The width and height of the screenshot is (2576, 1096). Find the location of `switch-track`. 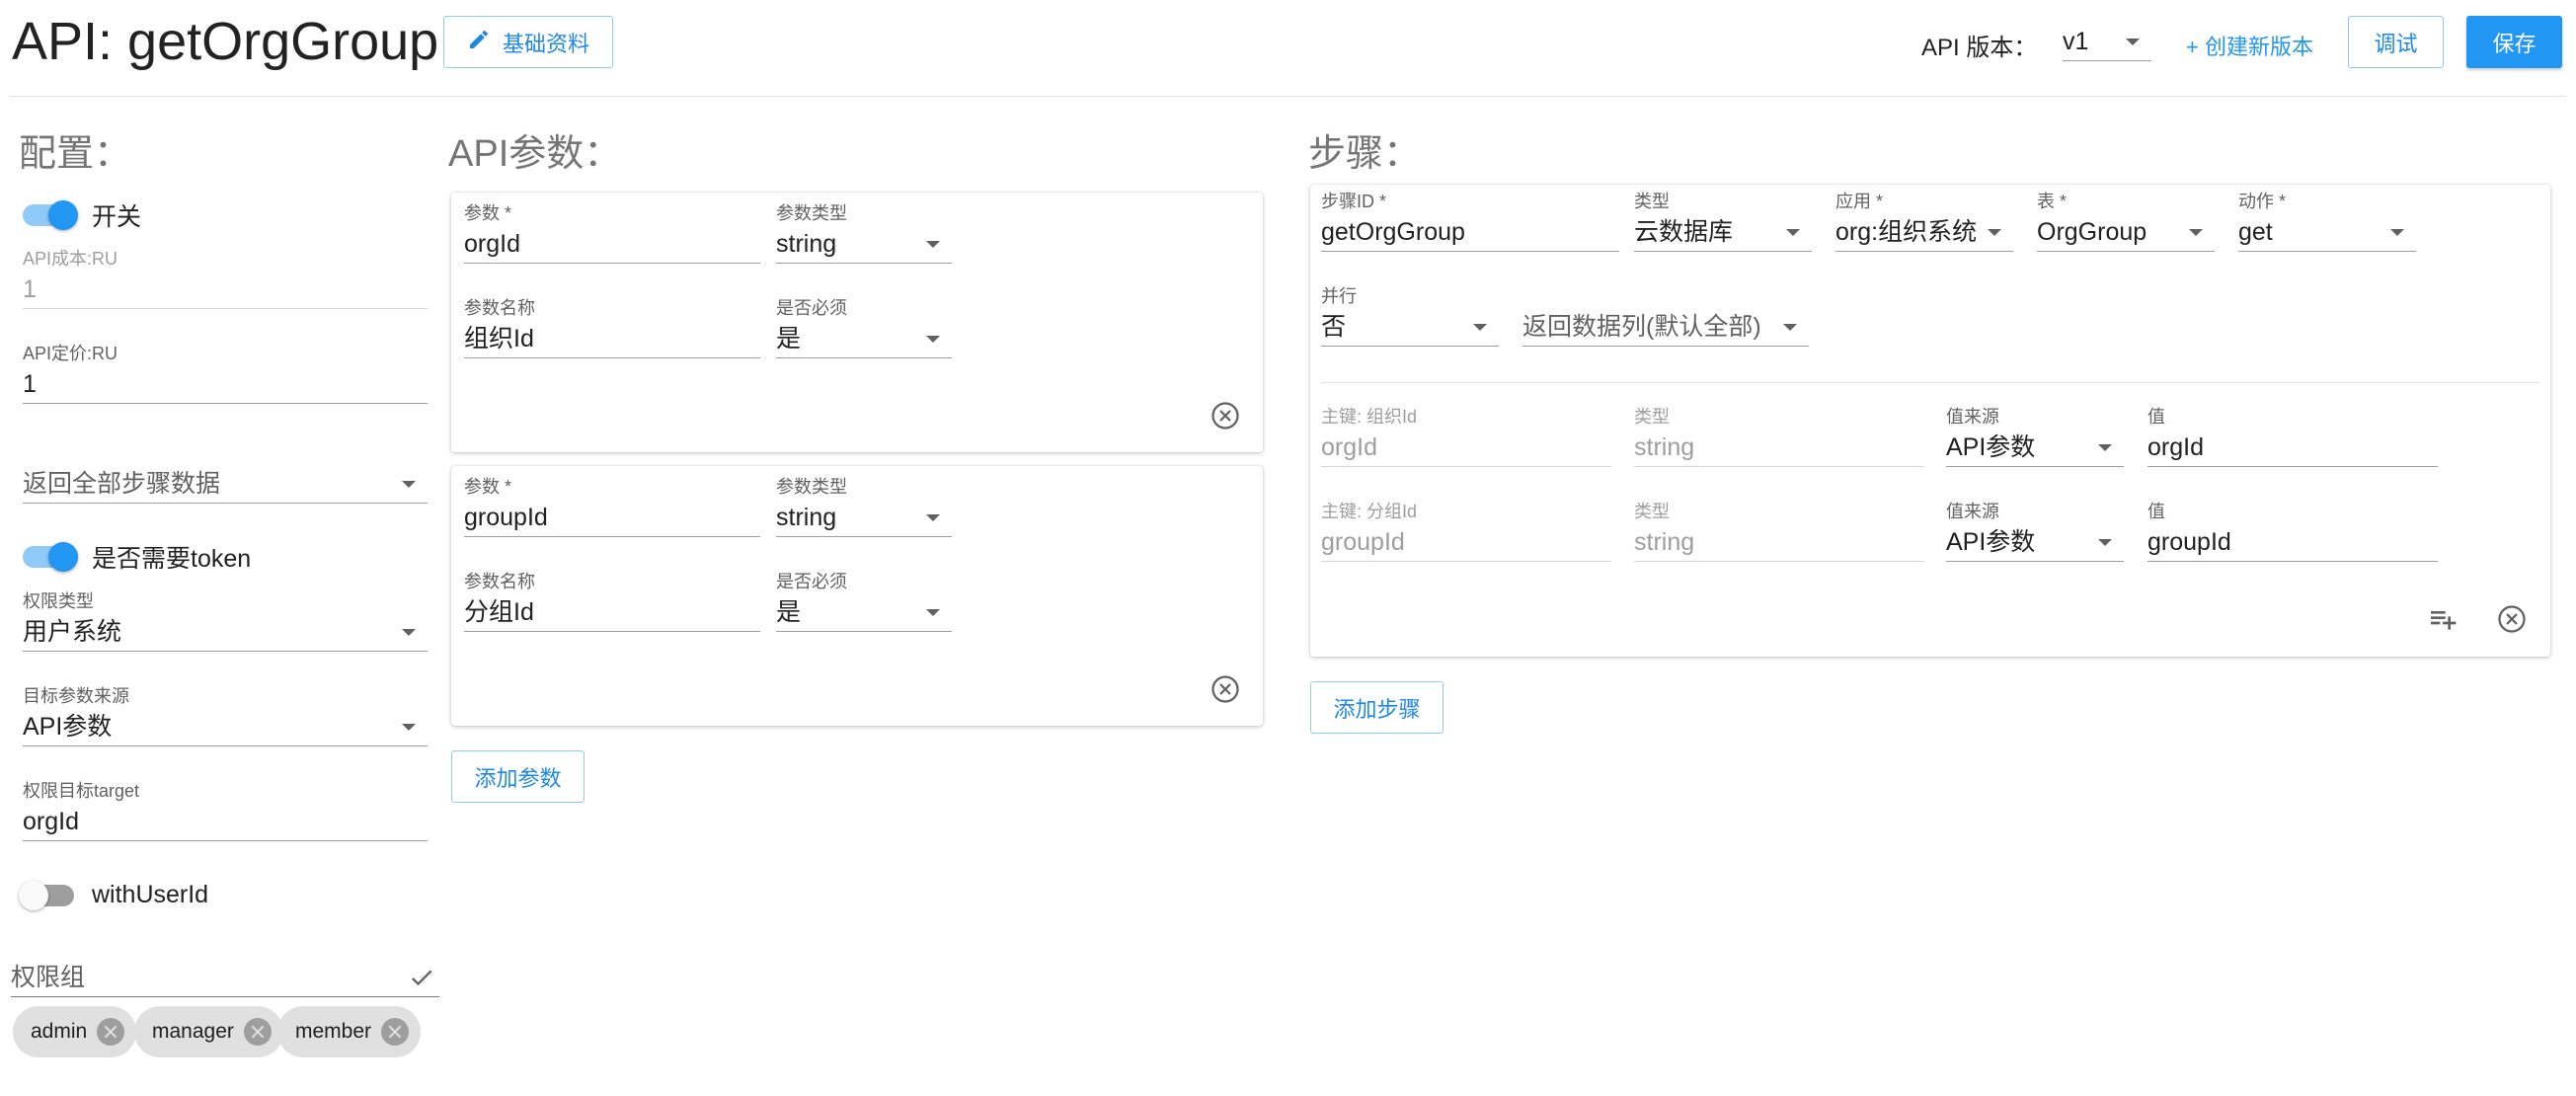

switch-track is located at coordinates (50, 557).